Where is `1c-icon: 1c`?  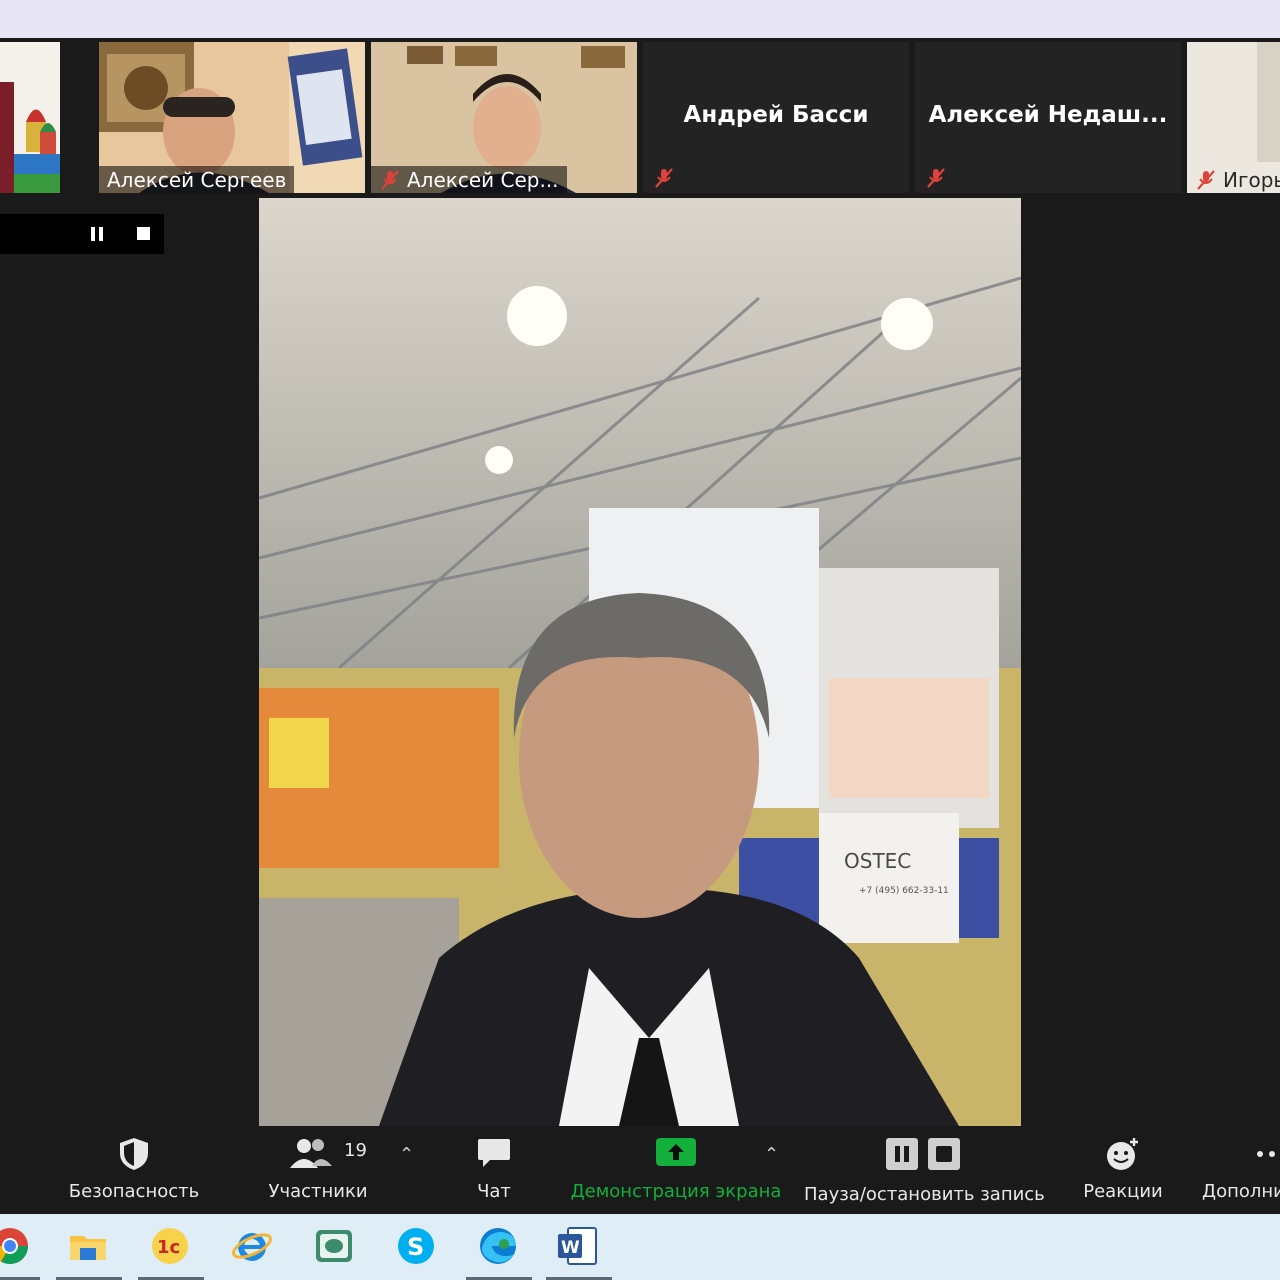
1c-icon: 1c is located at coordinates (170, 1246).